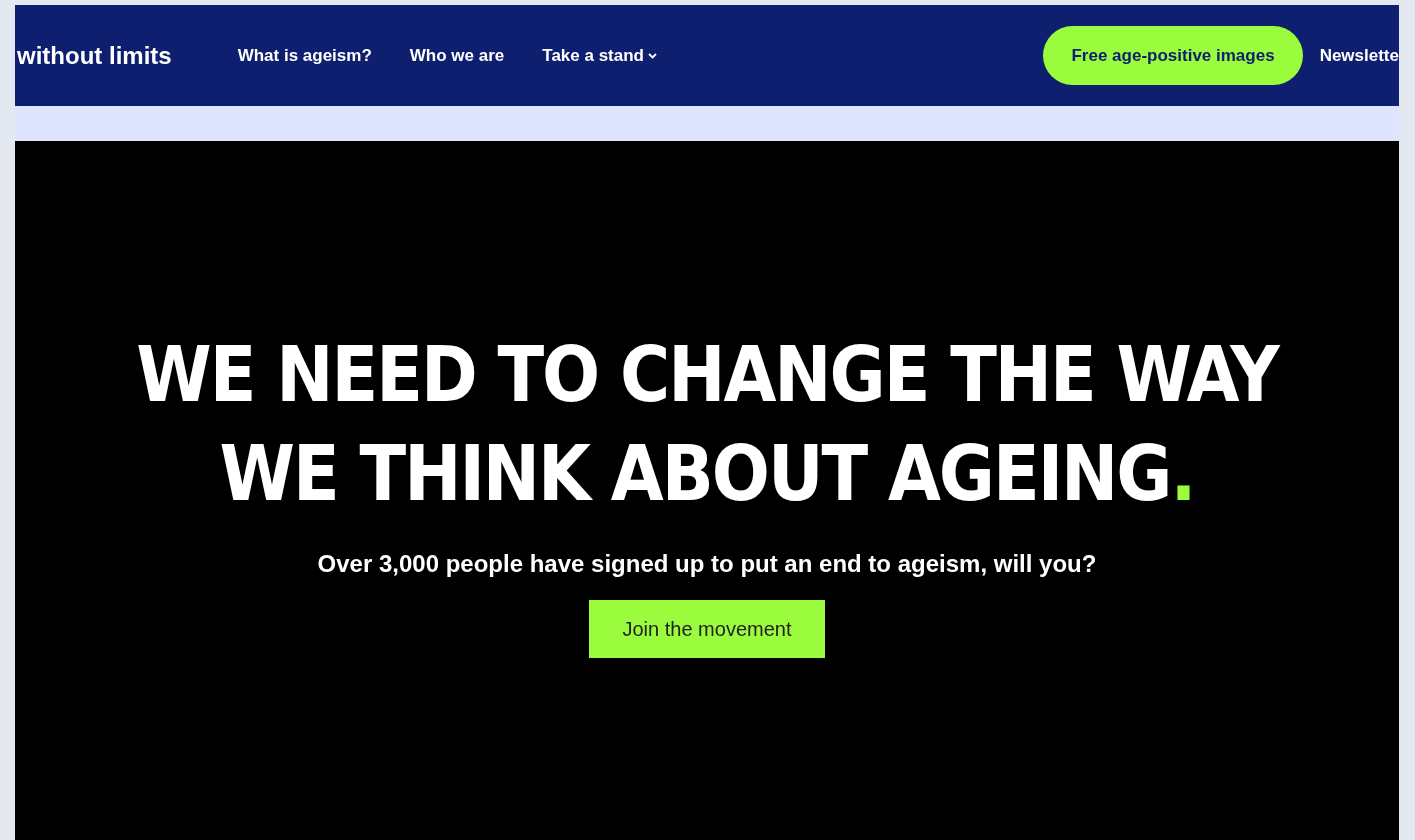 The height and width of the screenshot is (840, 1415). Describe the element at coordinates (599, 55) in the screenshot. I see `nav-link: Take a stand` at that location.